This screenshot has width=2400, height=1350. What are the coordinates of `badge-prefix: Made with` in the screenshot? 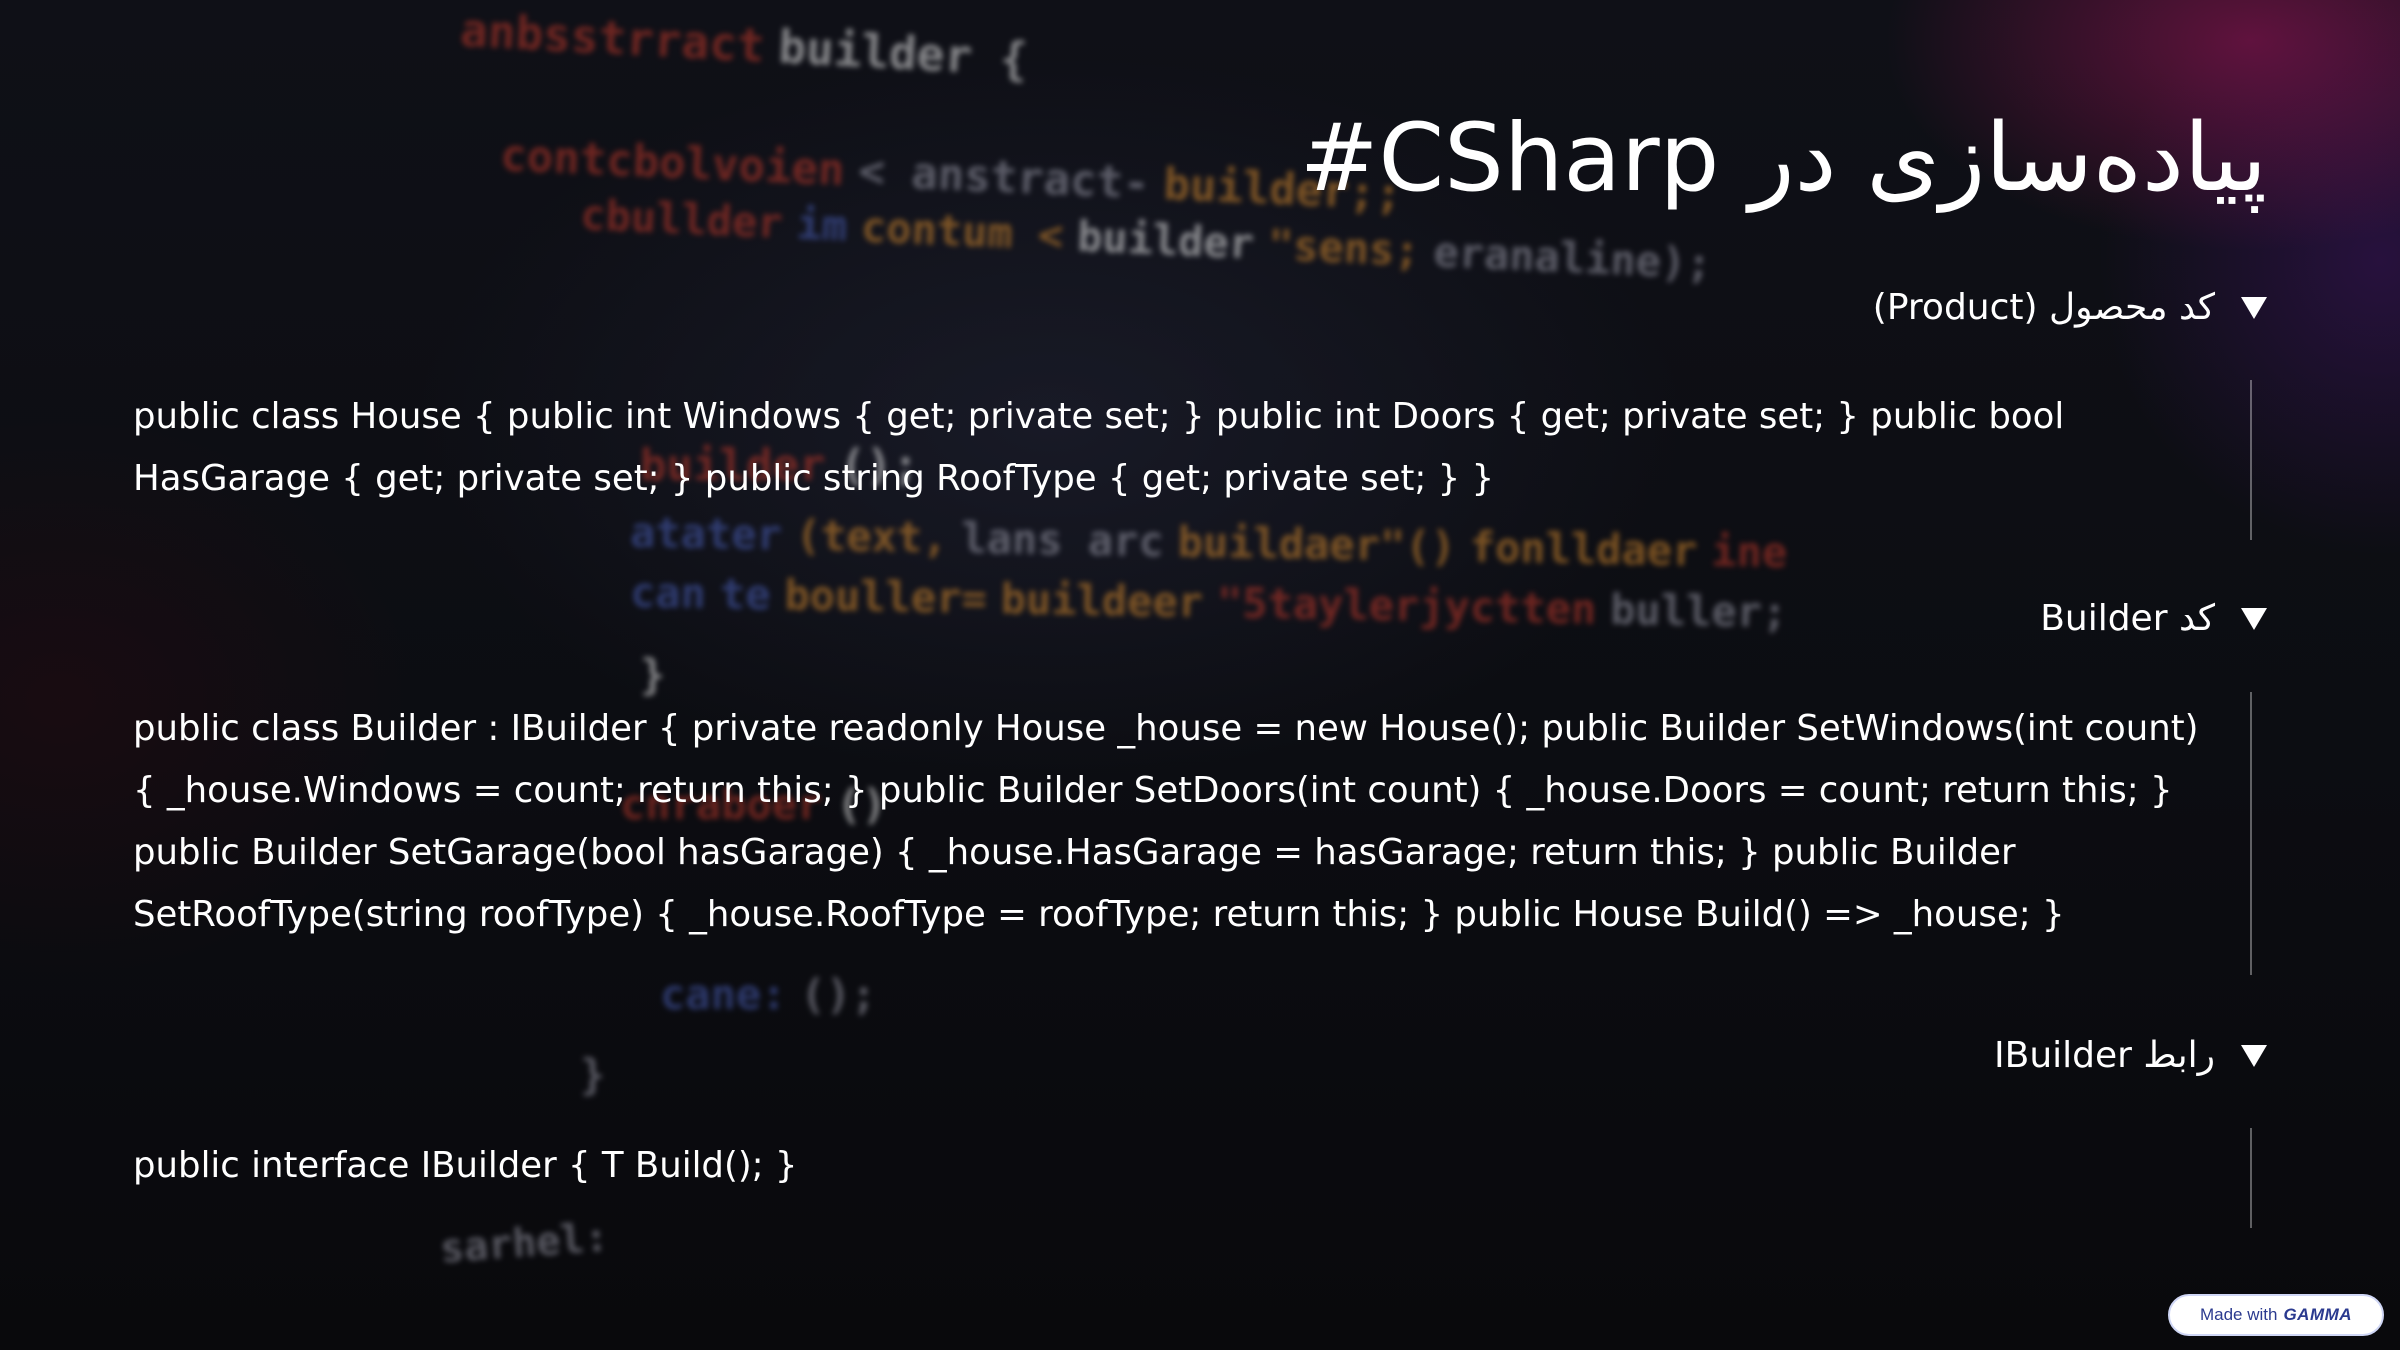 It's located at (2238, 1314).